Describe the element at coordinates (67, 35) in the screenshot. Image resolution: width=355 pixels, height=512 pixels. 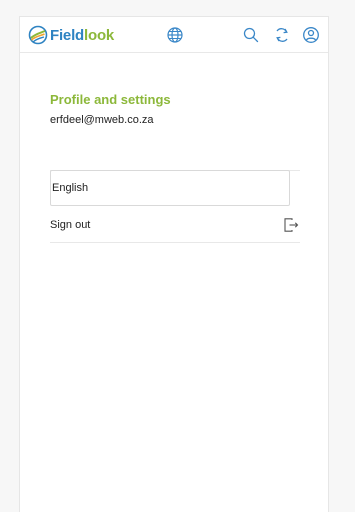
I see `logo-text-field: Field` at that location.